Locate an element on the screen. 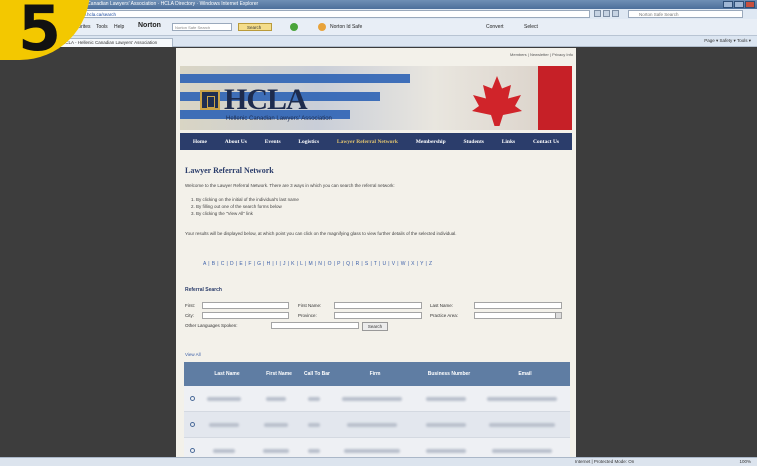  safe-web-icon is located at coordinates (294, 27).